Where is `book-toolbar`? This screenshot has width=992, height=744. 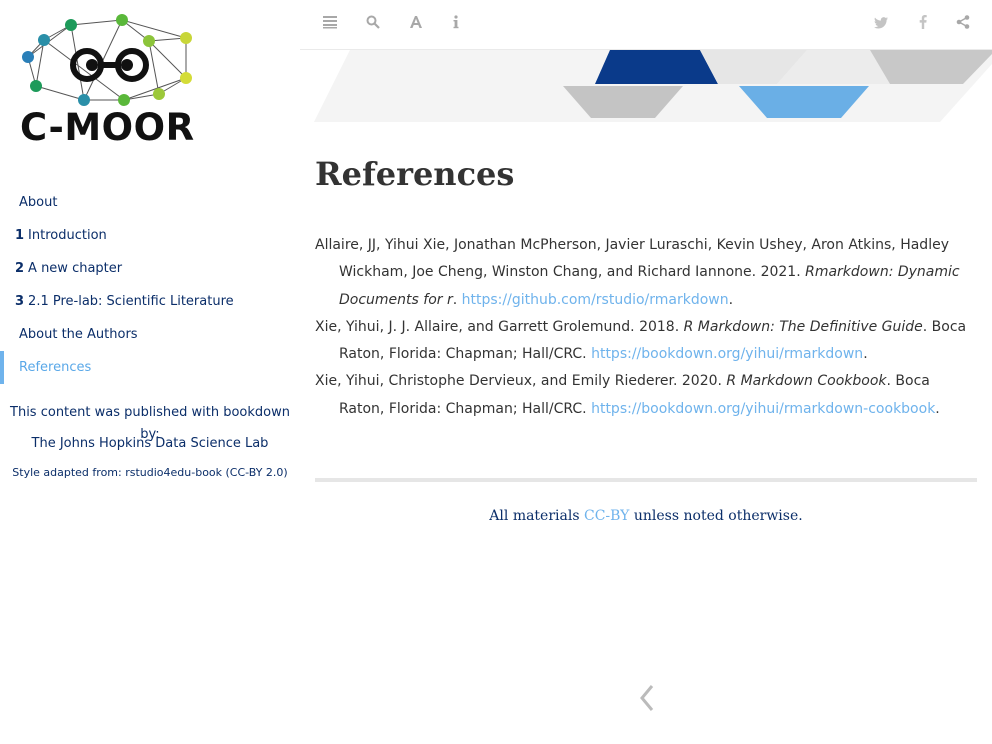
book-toolbar is located at coordinates (646, 25).